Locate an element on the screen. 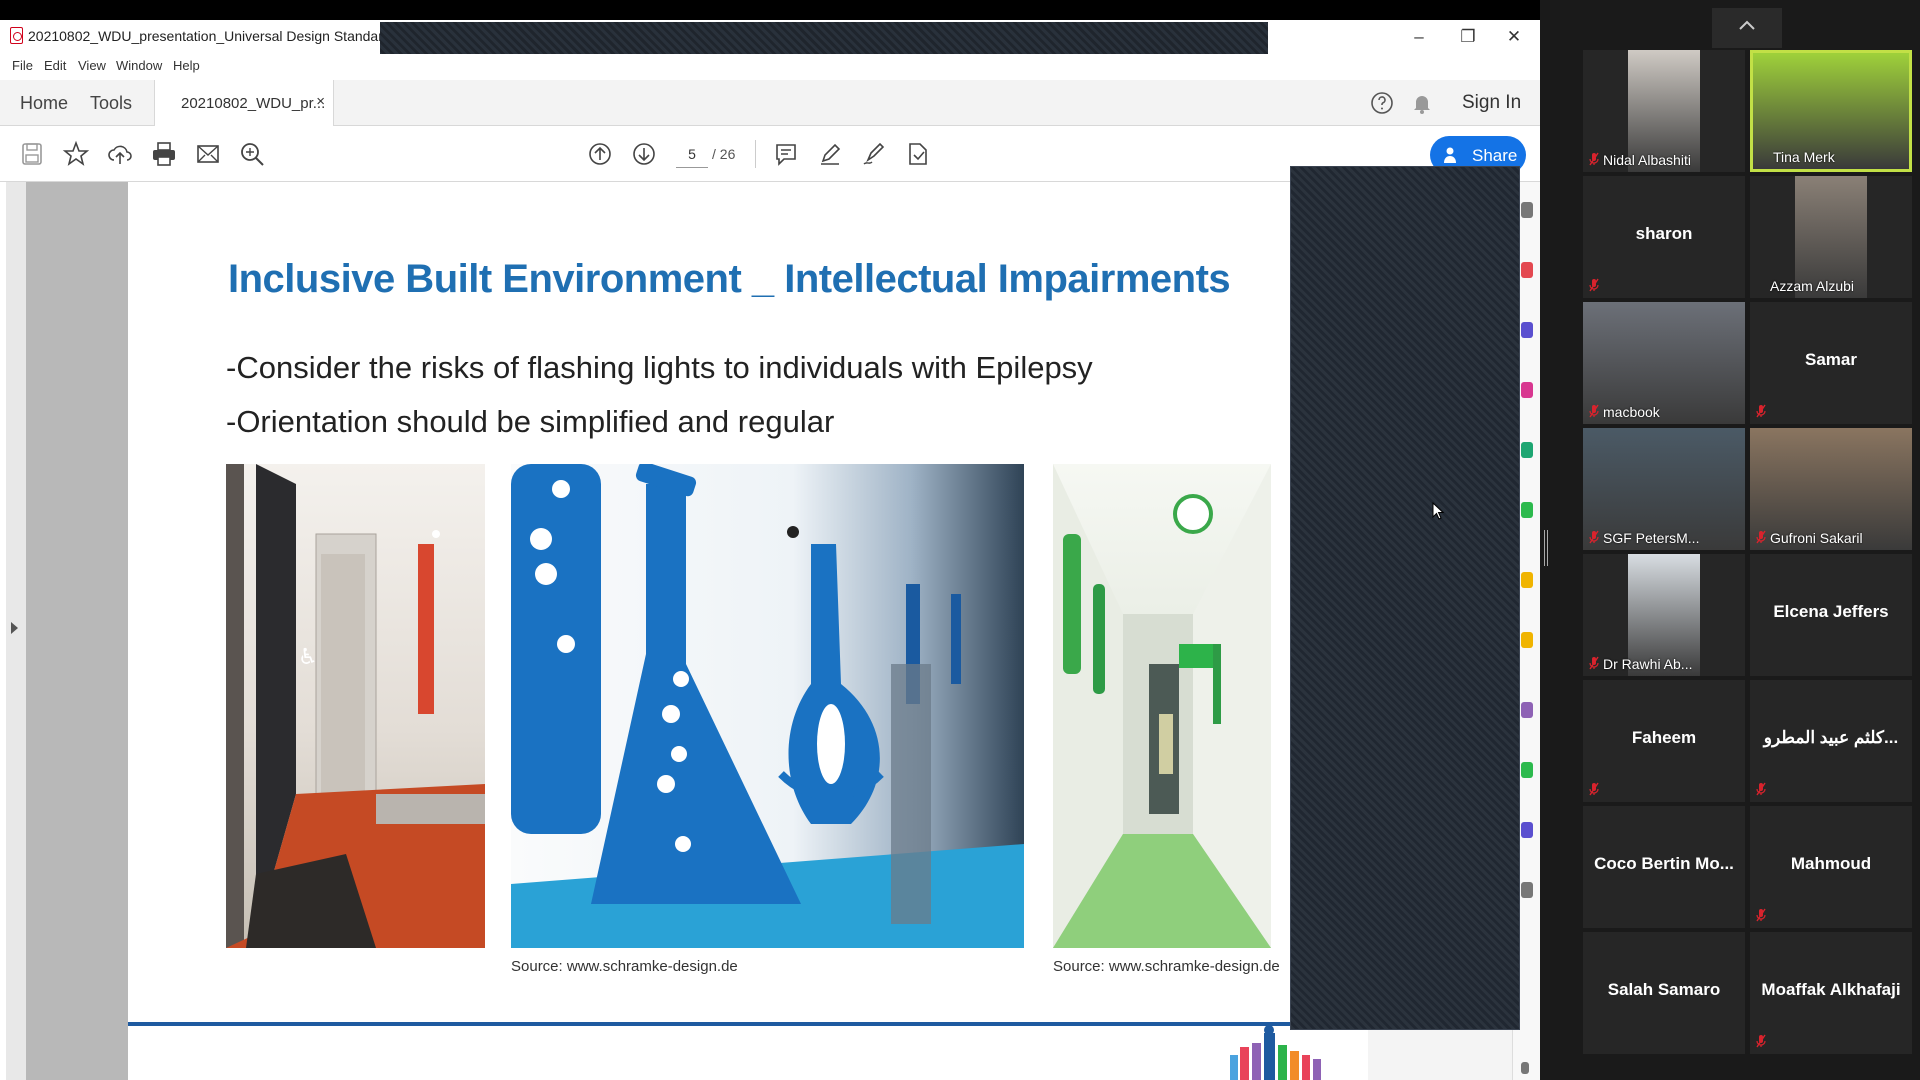 This screenshot has height=1080, width=1920. participant-name: Nidal Albashiti is located at coordinates (1647, 160).